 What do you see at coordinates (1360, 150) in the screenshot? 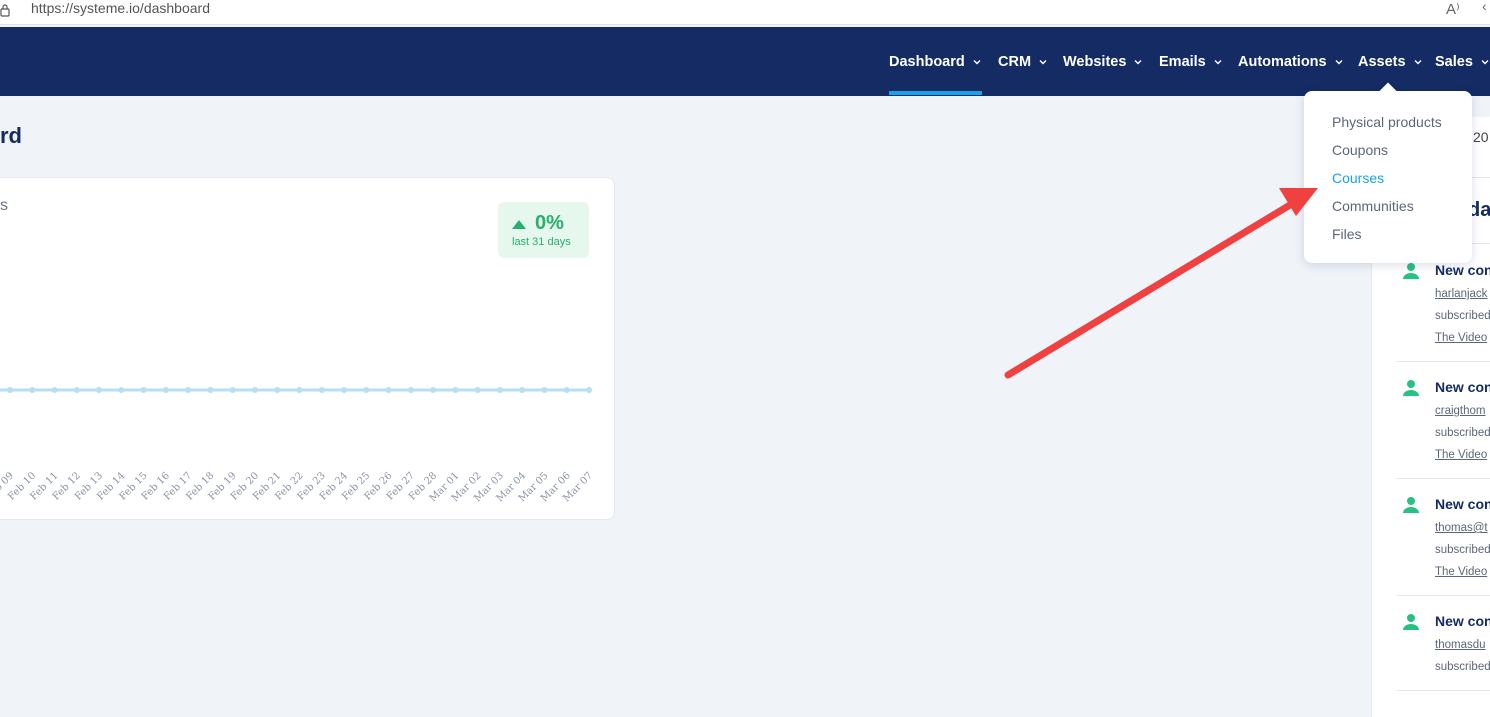
I see `menu-item-coupons: Coupons` at bounding box center [1360, 150].